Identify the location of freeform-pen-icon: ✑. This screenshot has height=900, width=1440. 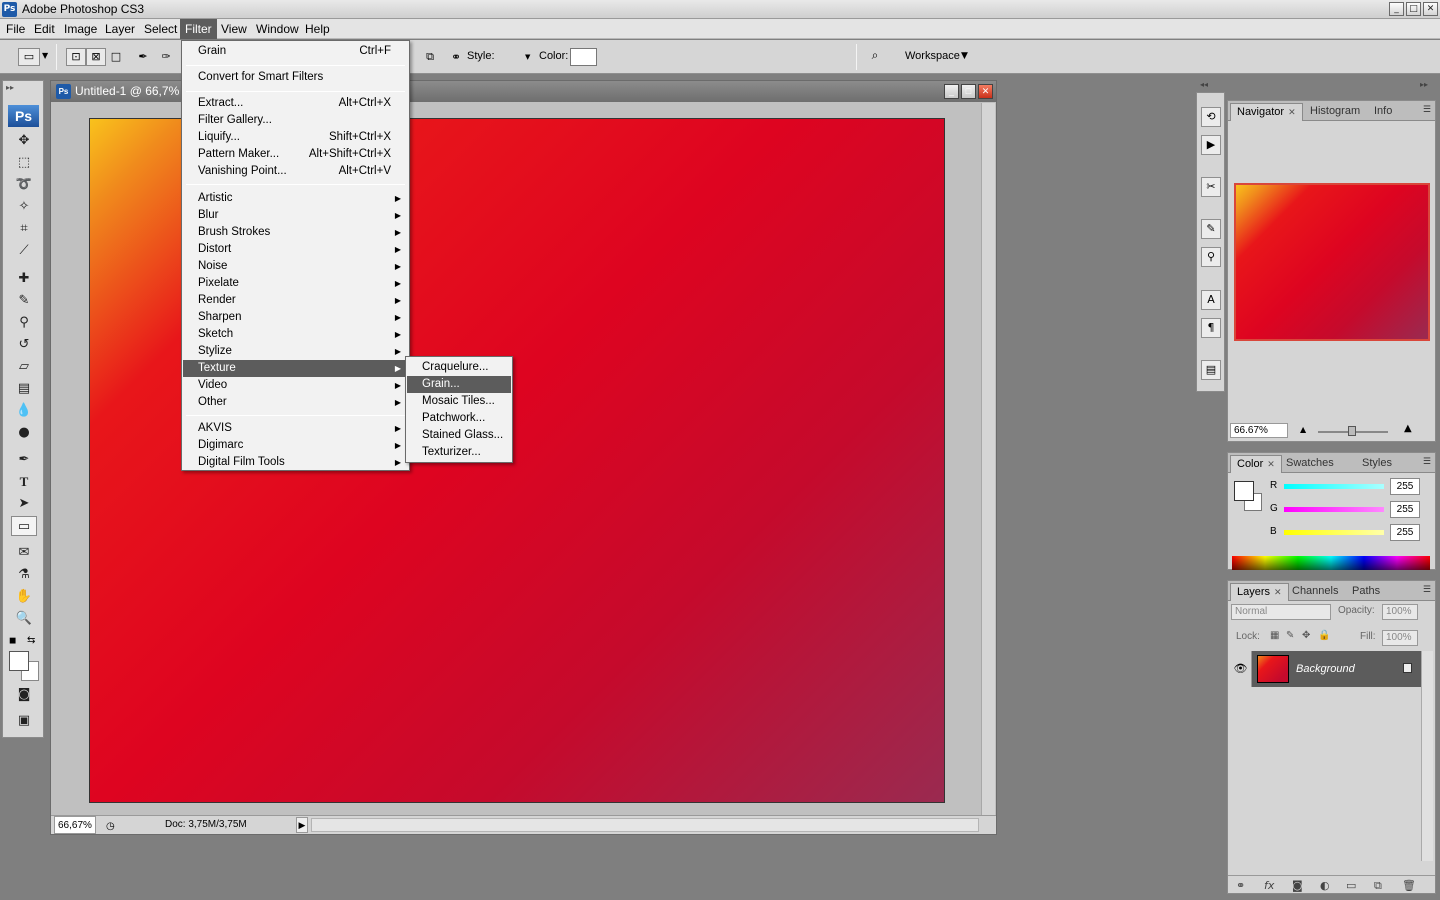
(166, 57).